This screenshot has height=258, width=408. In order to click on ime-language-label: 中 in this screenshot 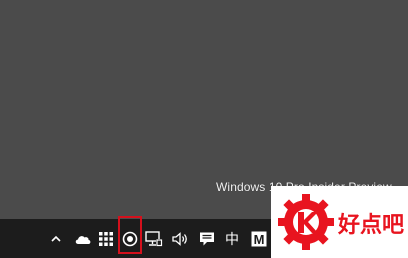, I will do `click(232, 239)`.